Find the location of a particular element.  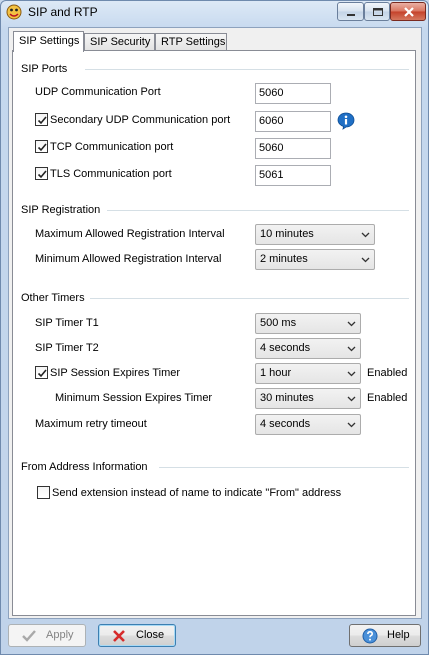

tcp-port-input: 5060 is located at coordinates (293, 148).